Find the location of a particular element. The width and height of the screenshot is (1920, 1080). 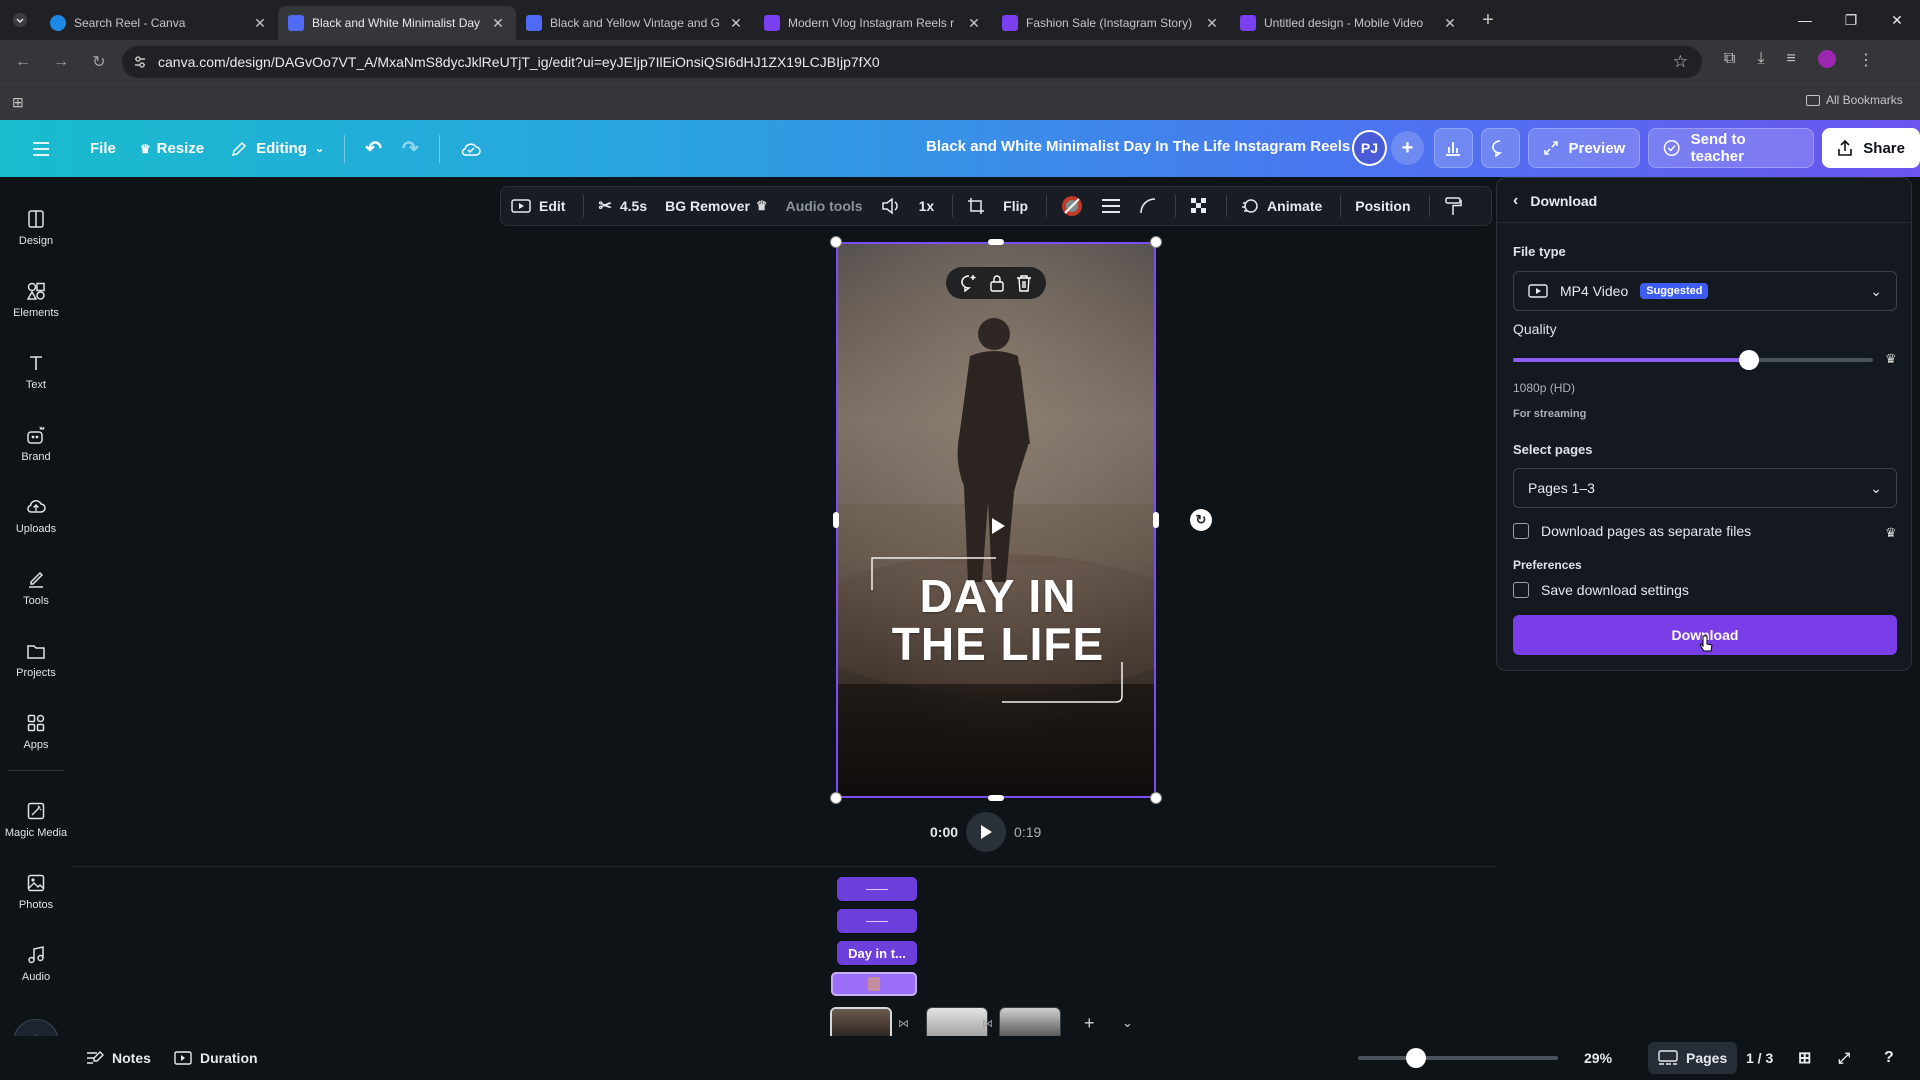

chevron-down-icon: ⌄ is located at coordinates (1127, 1023).